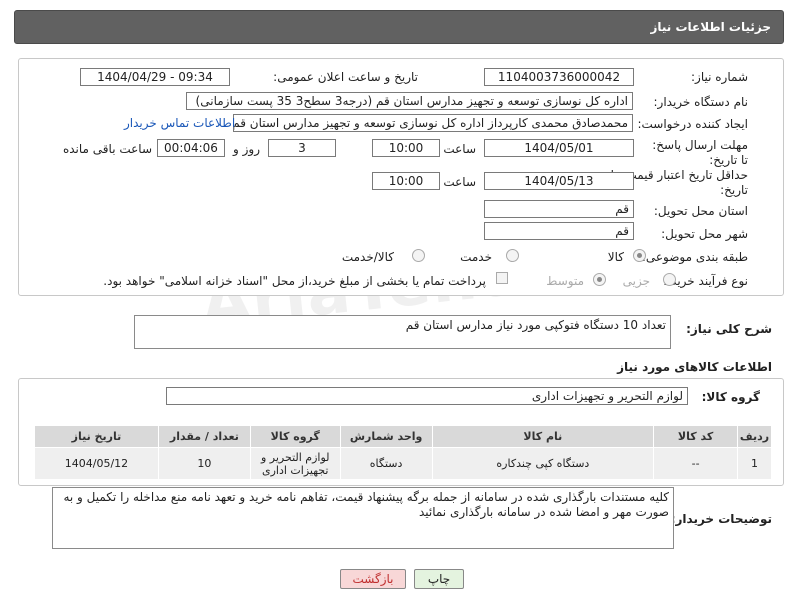 This screenshot has width=788, height=606. I want to click on col-code: کد کالا, so click(696, 436).